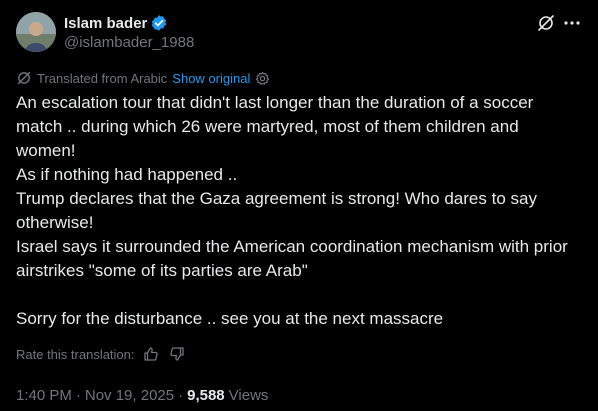 This screenshot has height=411, width=598. Describe the element at coordinates (206, 395) in the screenshot. I see `views-count: 9,588` at that location.